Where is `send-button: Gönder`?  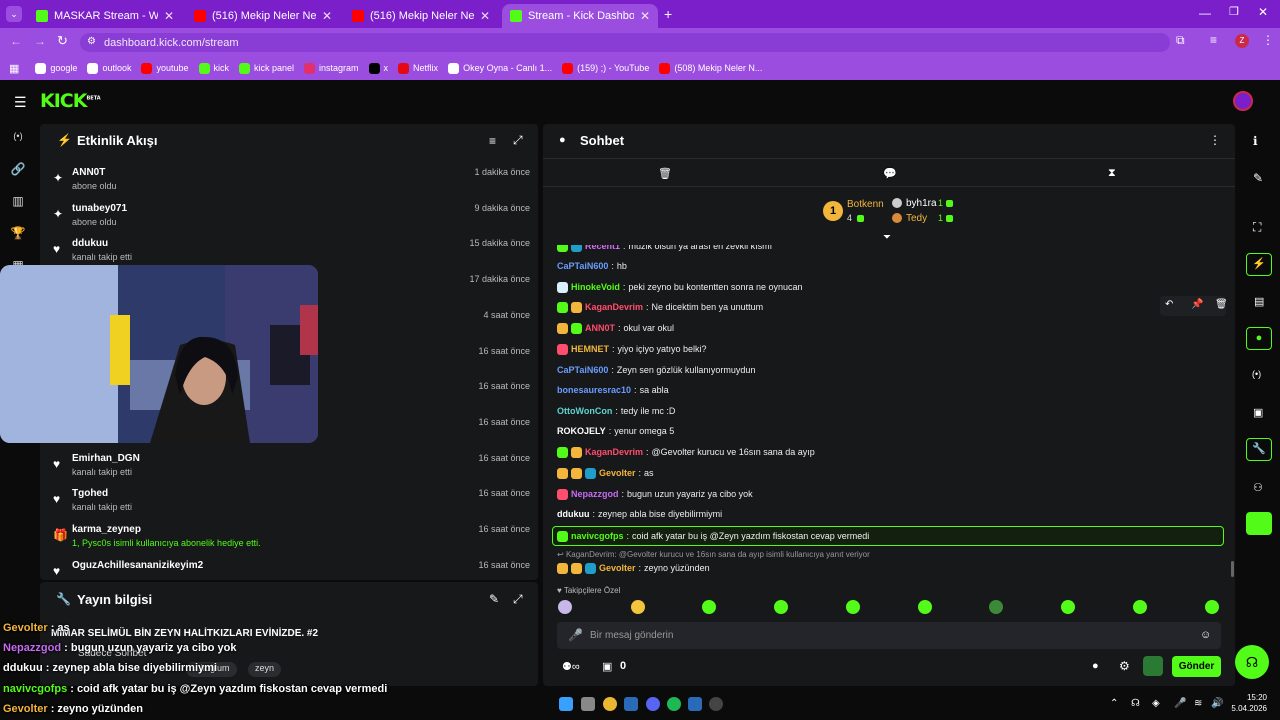 send-button: Gönder is located at coordinates (1196, 666).